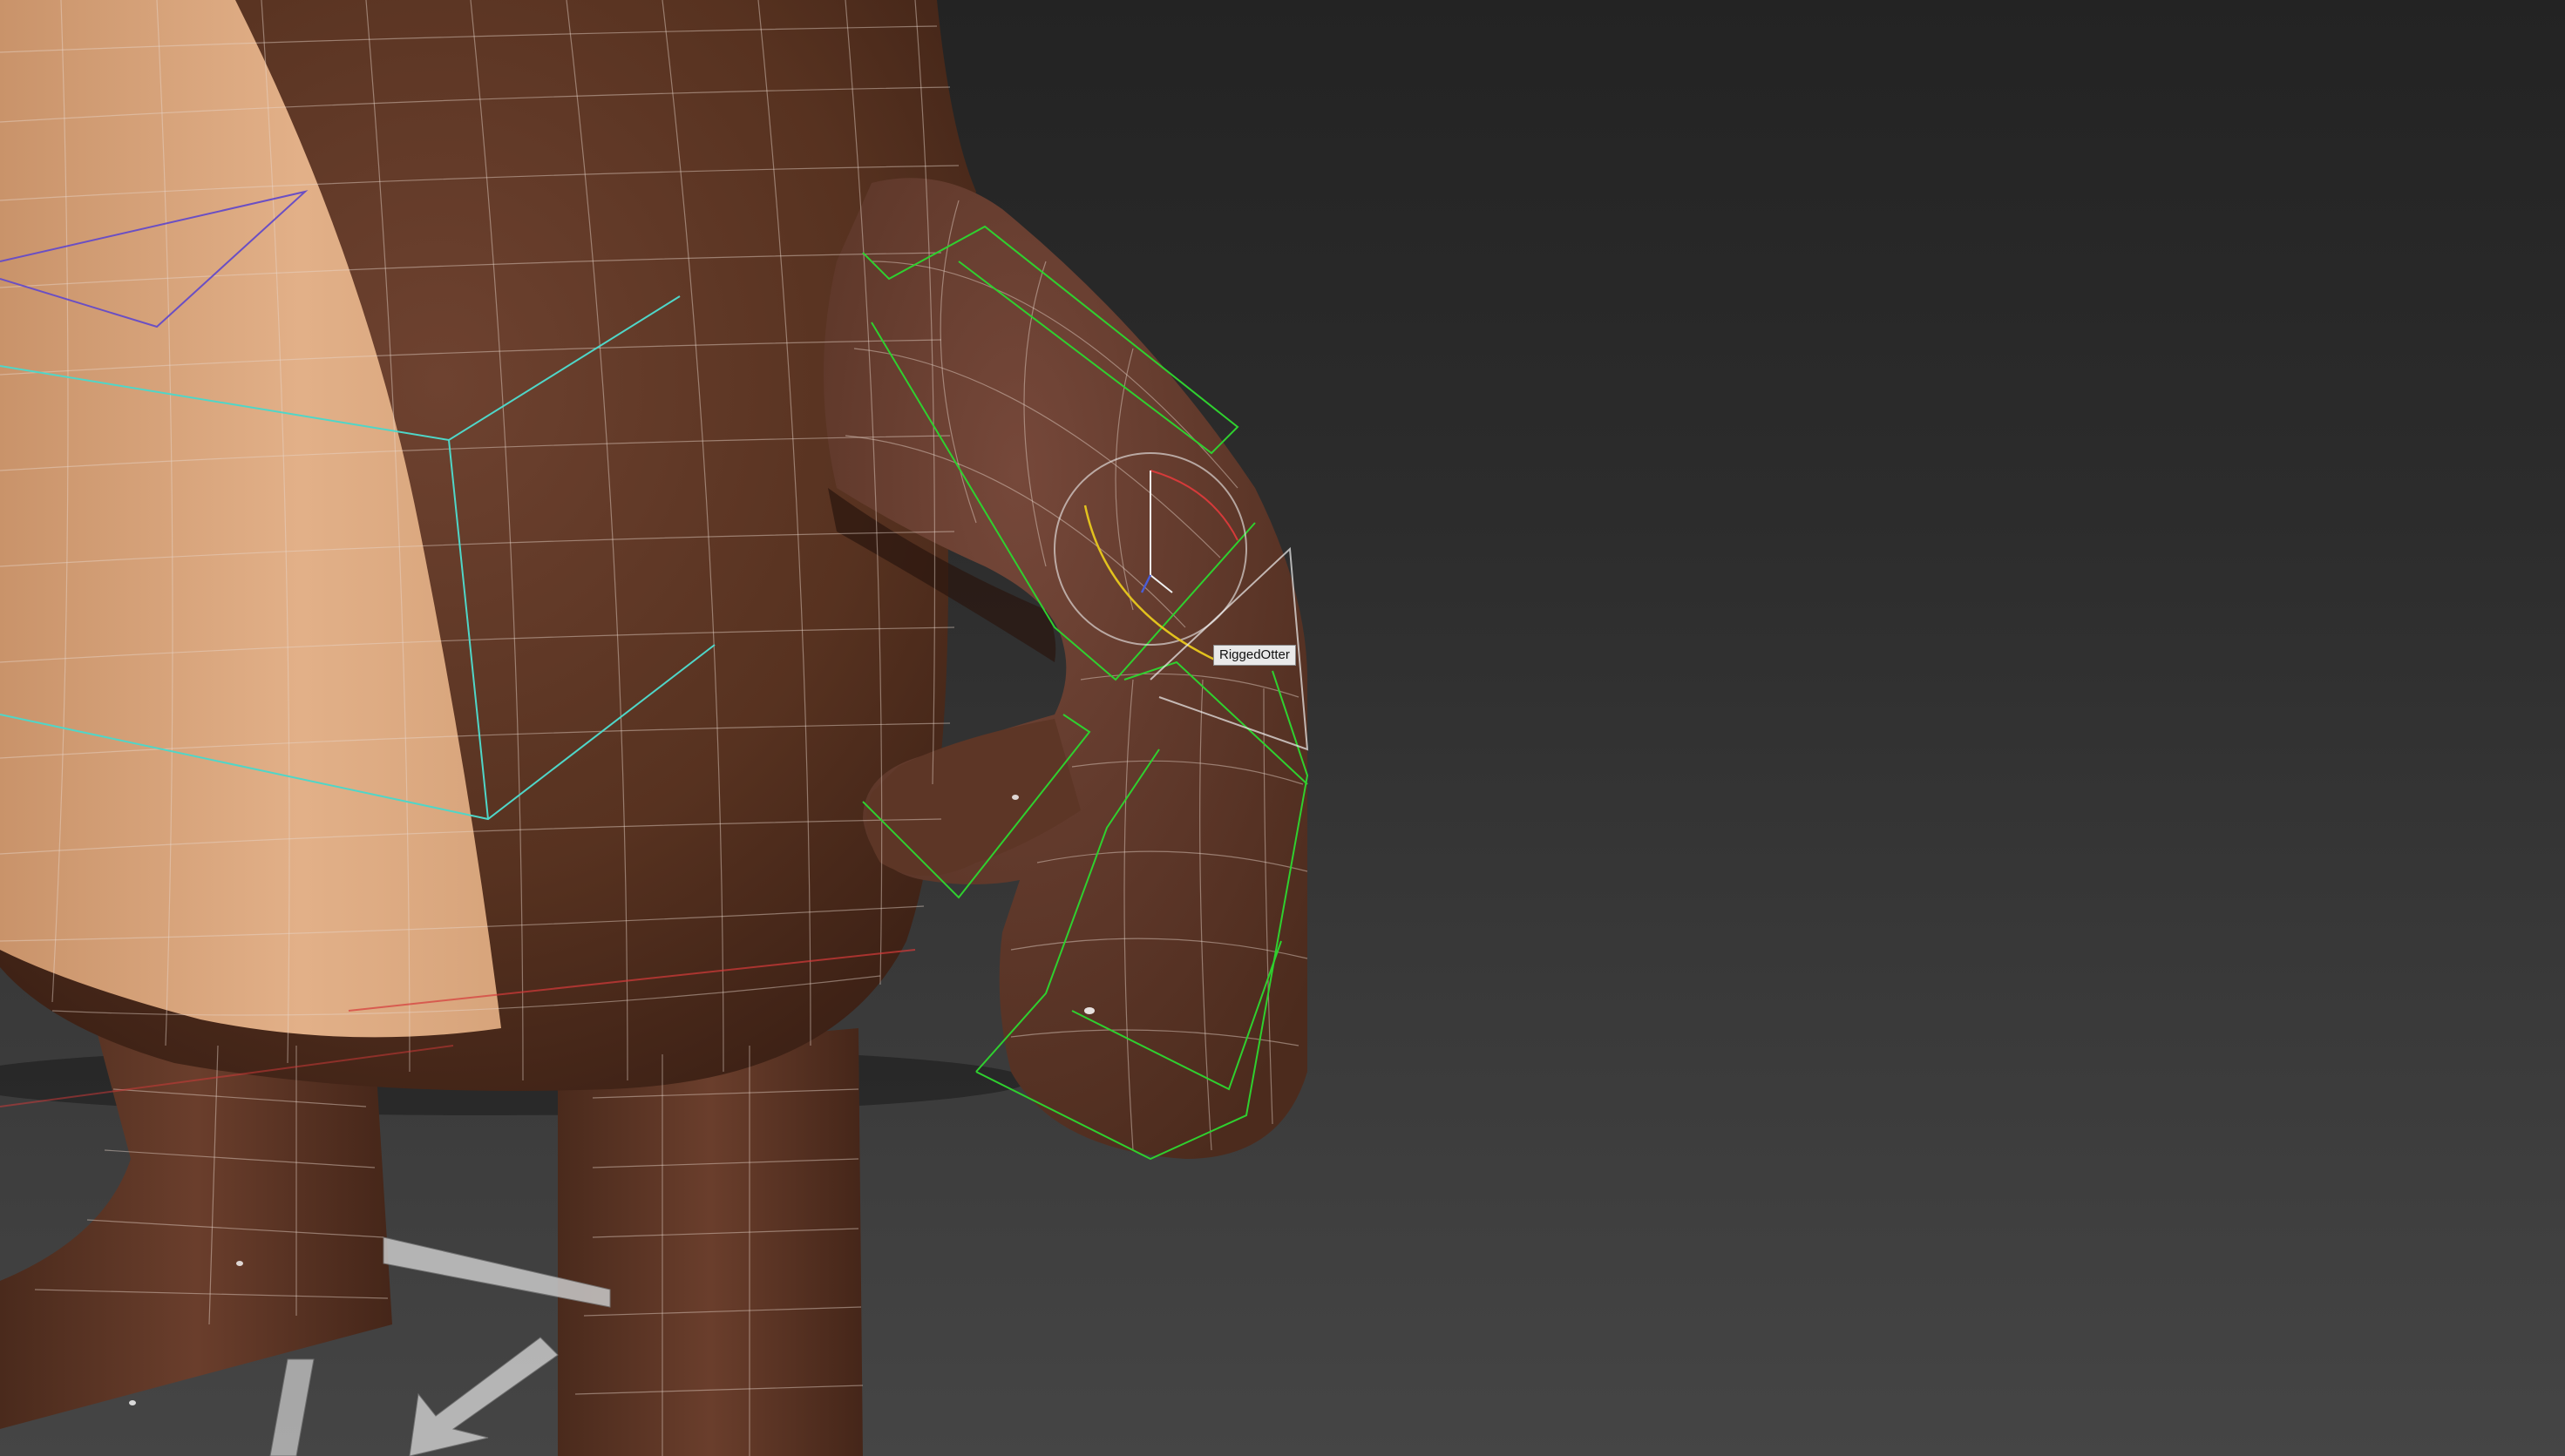  I want to click on right-leg, so click(710, 1242).